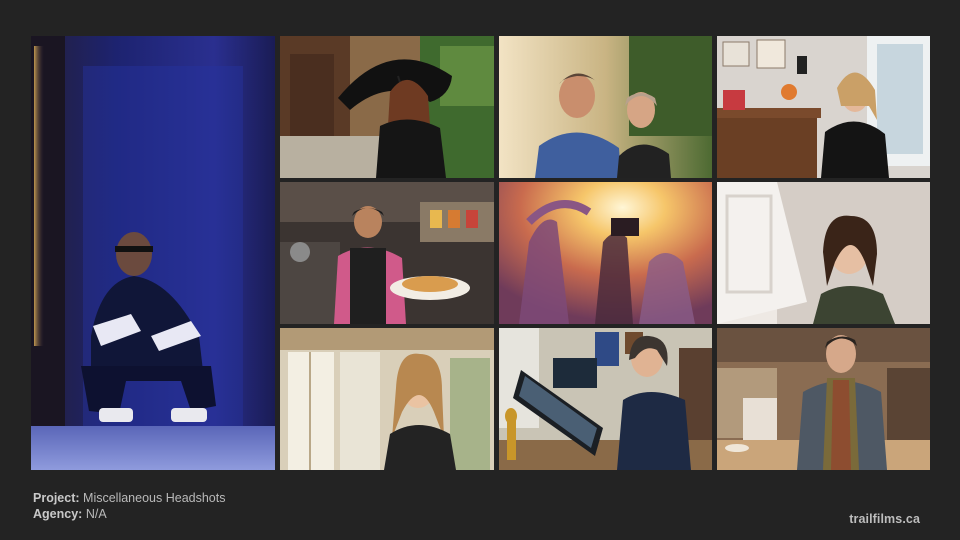  Describe the element at coordinates (823, 107) in the screenshot. I see `photo-woman-at-desk` at that location.